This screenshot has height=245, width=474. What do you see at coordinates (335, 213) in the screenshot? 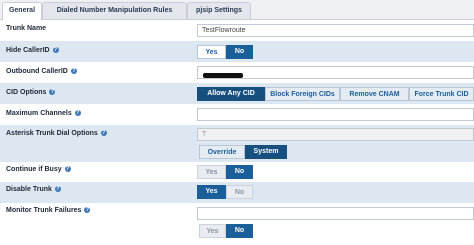
I see `monitor-trunk-failures-input` at bounding box center [335, 213].